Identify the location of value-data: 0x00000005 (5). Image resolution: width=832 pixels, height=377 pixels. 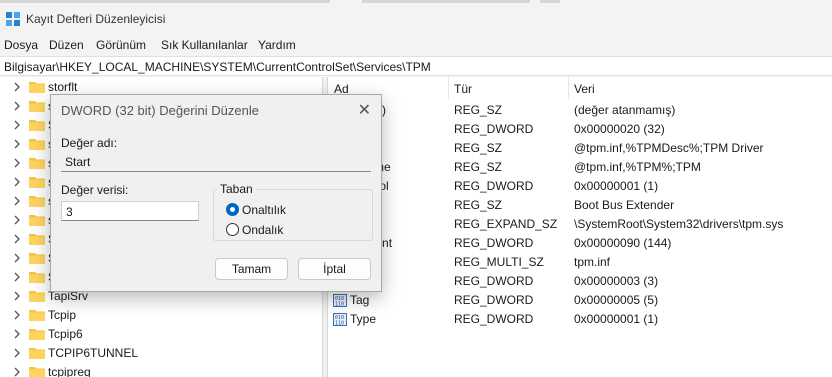
(616, 300).